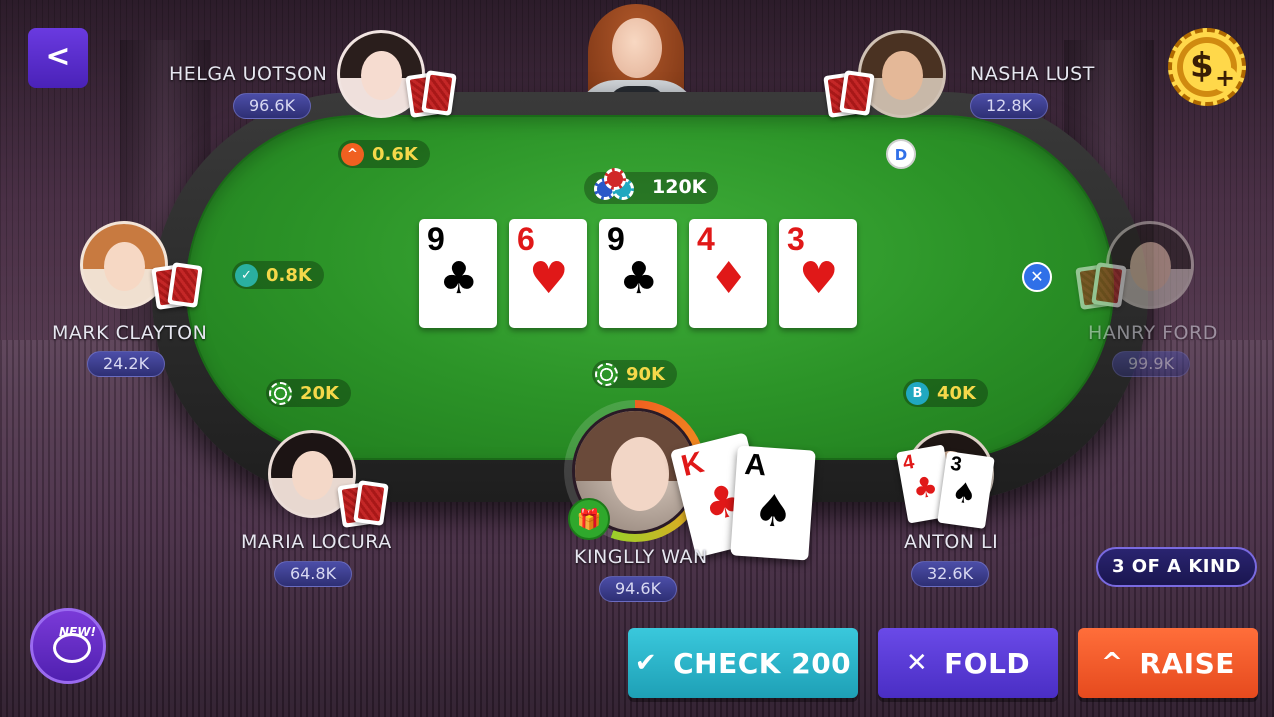  I want to click on back-button: <, so click(58, 58).